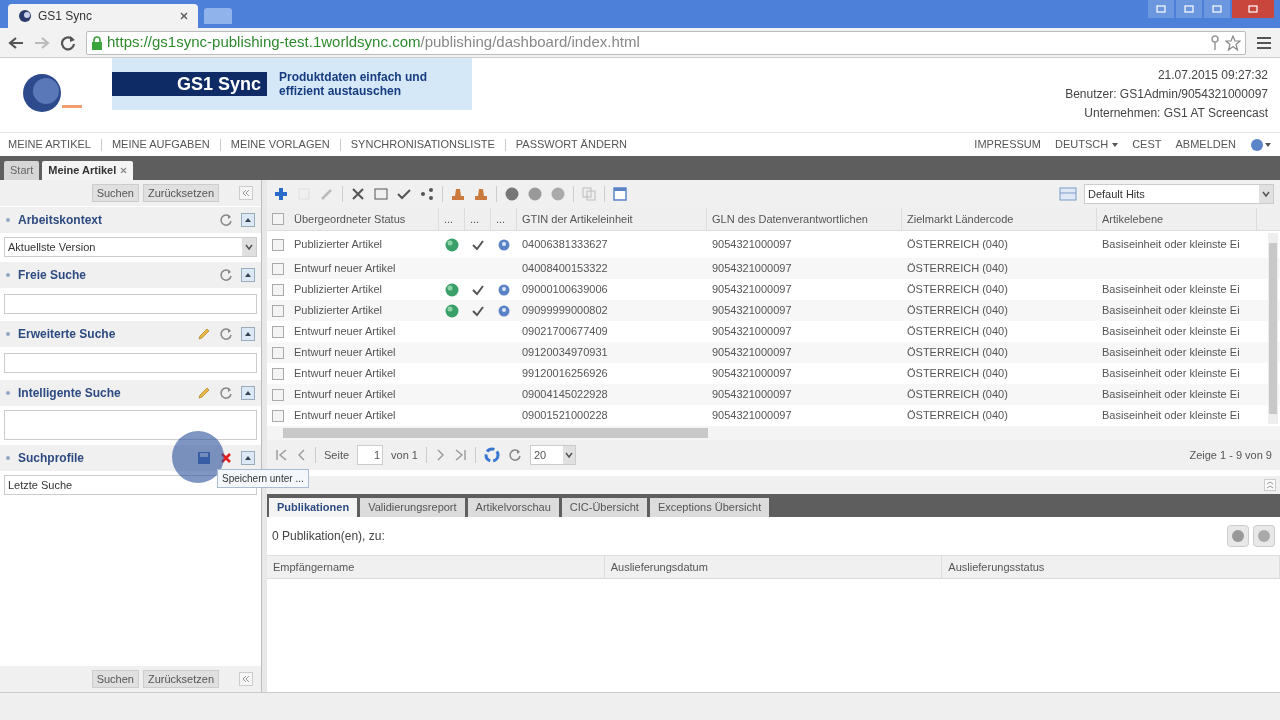  I want to click on table-cell-text: 09120034970931, so click(565, 353).